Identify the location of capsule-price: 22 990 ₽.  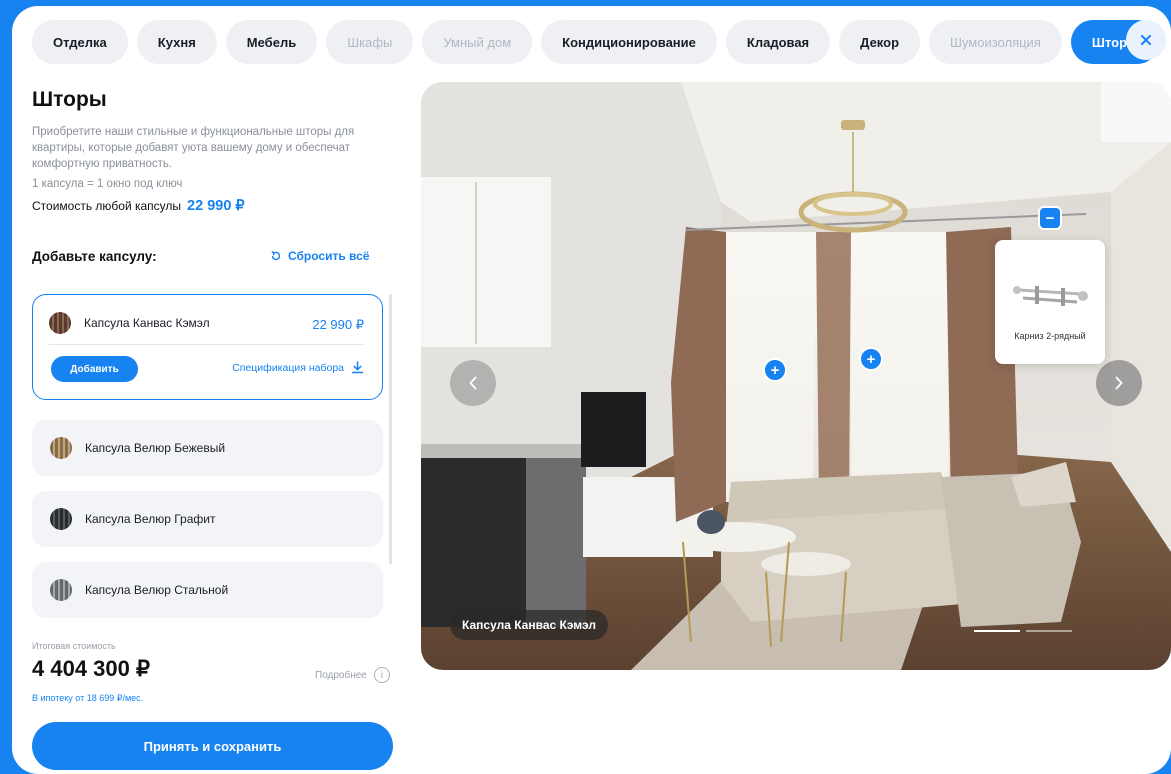
(338, 324).